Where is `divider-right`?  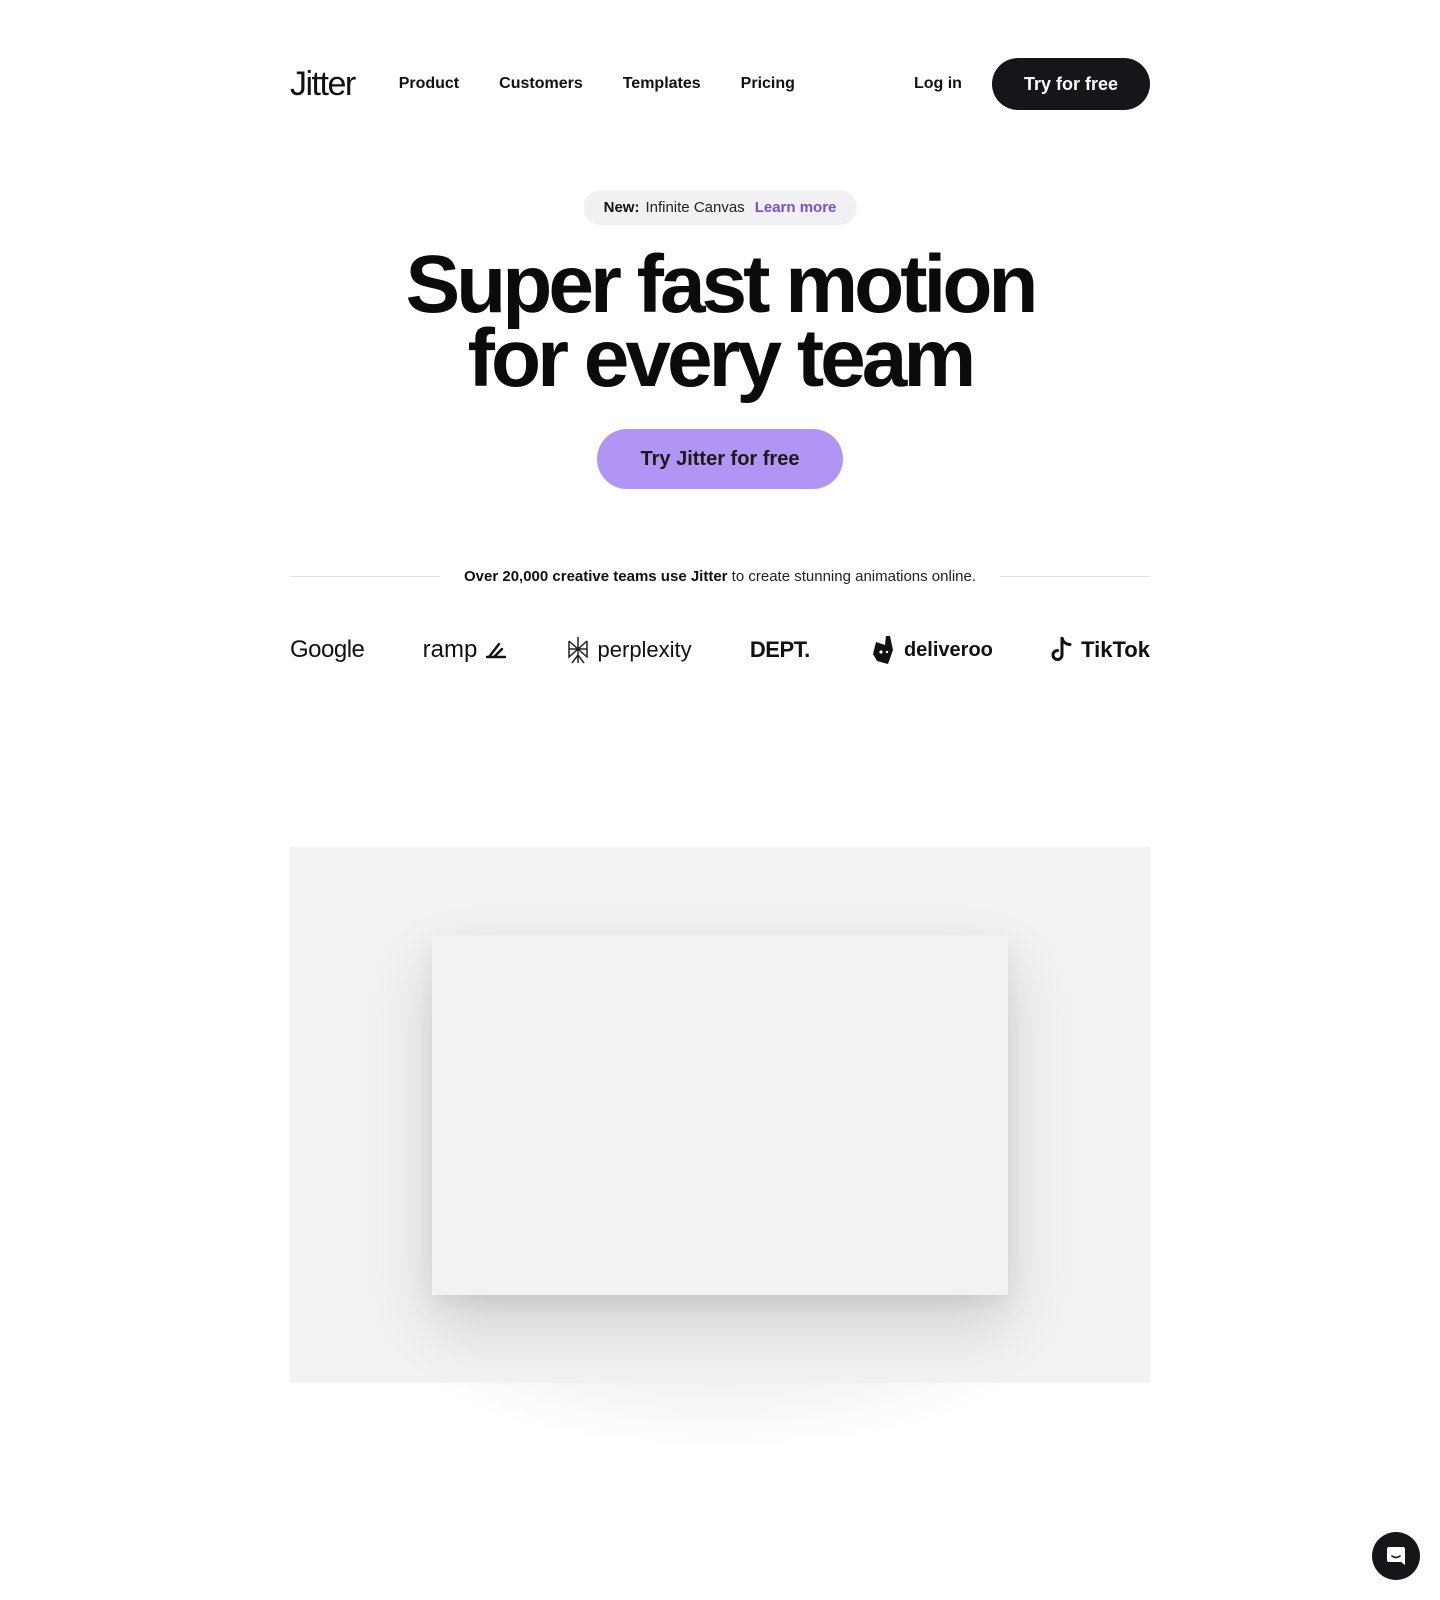
divider-right is located at coordinates (1075, 576).